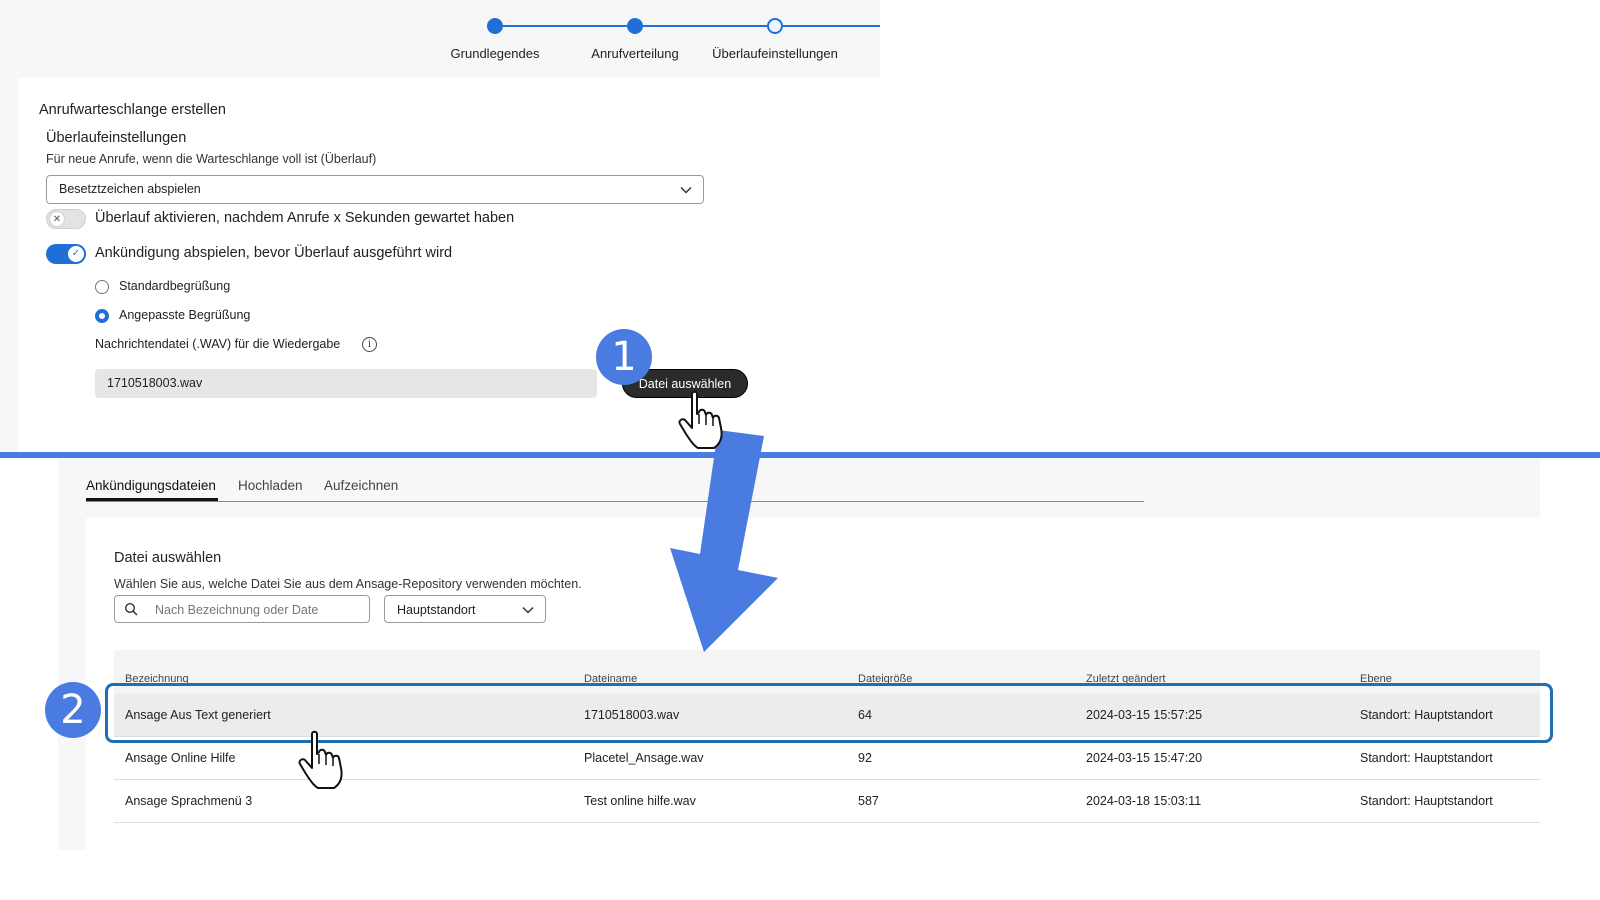  Describe the element at coordinates (73, 710) in the screenshot. I see `step-two-badge: 2` at that location.